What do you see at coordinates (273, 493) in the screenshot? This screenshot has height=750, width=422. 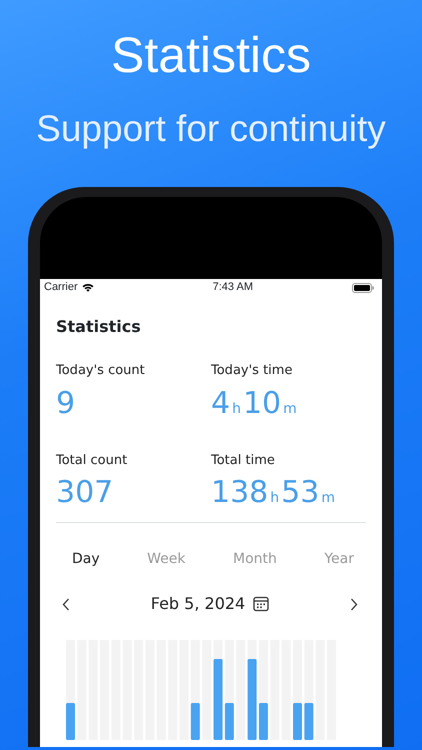 I see `stat-value: 138 h 53 m` at bounding box center [273, 493].